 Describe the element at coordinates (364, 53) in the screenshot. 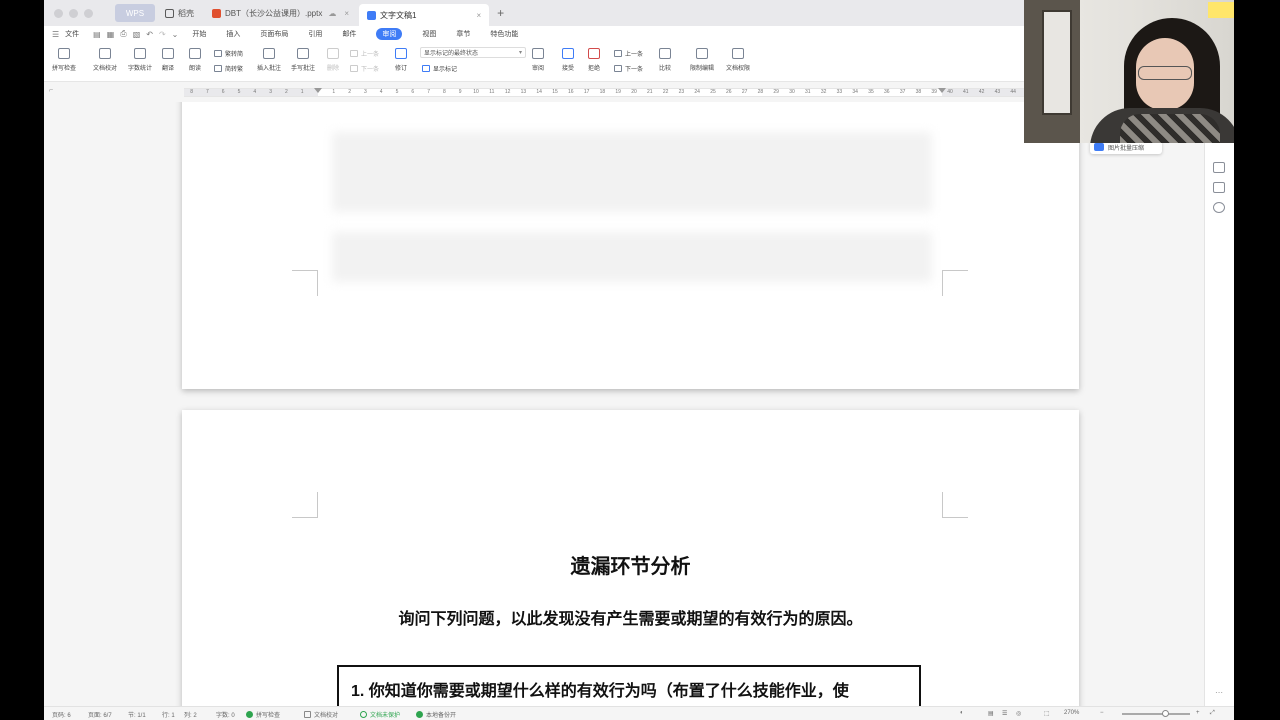

I see `prev-comment-button: 上一条` at that location.